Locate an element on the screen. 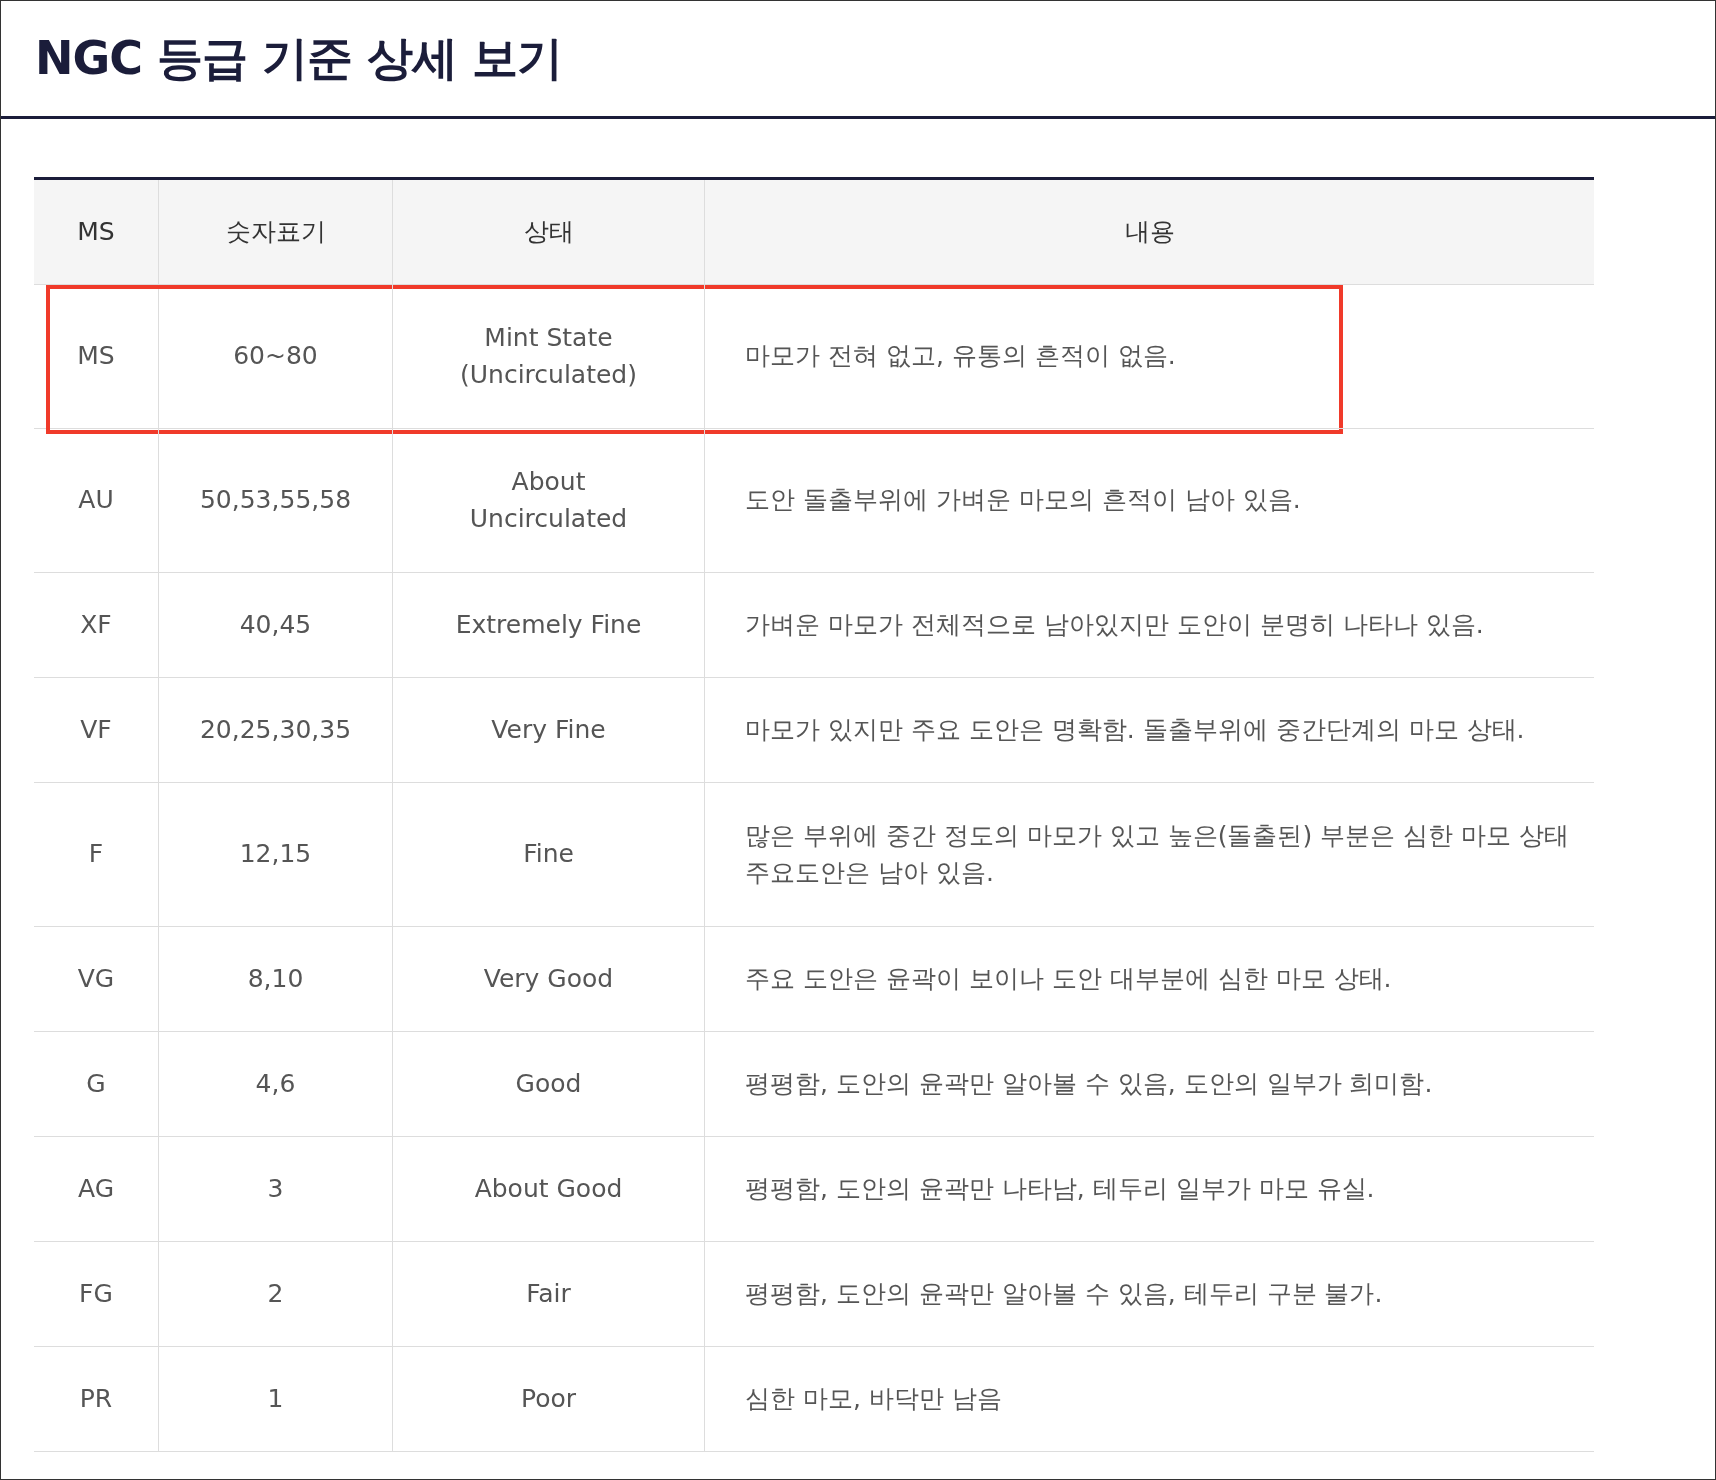 This screenshot has height=1480, width=1716. table-cell: Mint State (Uncirculated) is located at coordinates (549, 357).